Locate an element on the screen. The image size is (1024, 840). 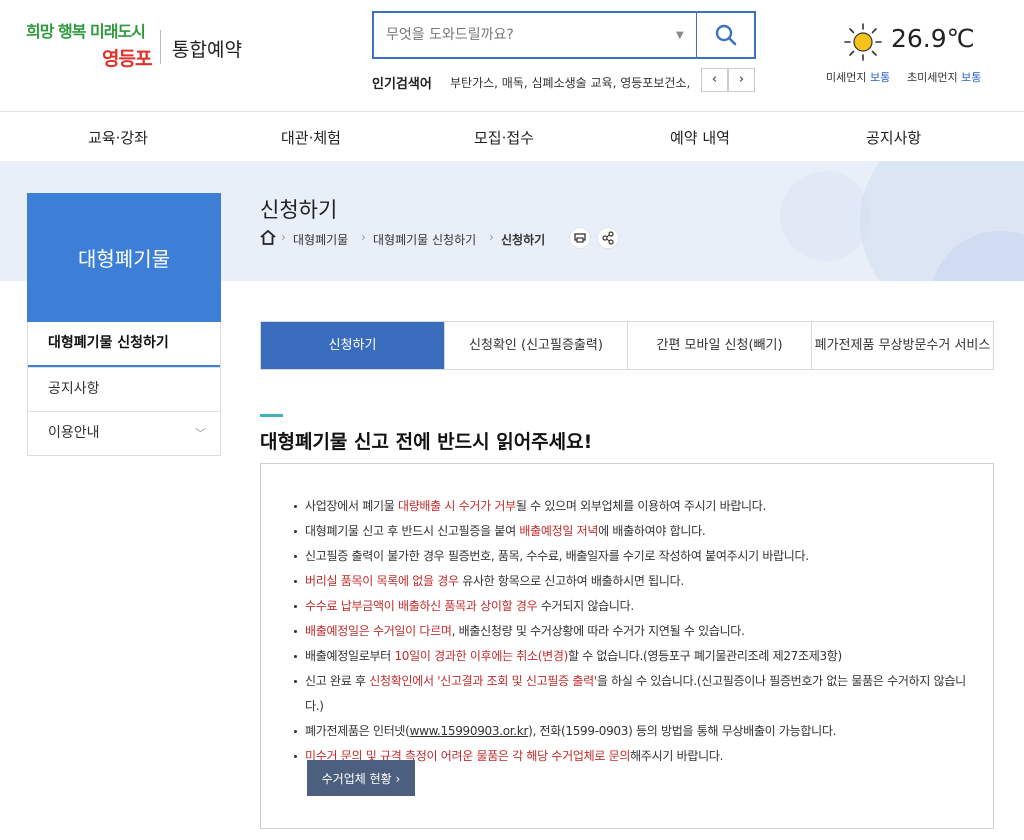
caret-down-icon: ▼ is located at coordinates (680, 35).